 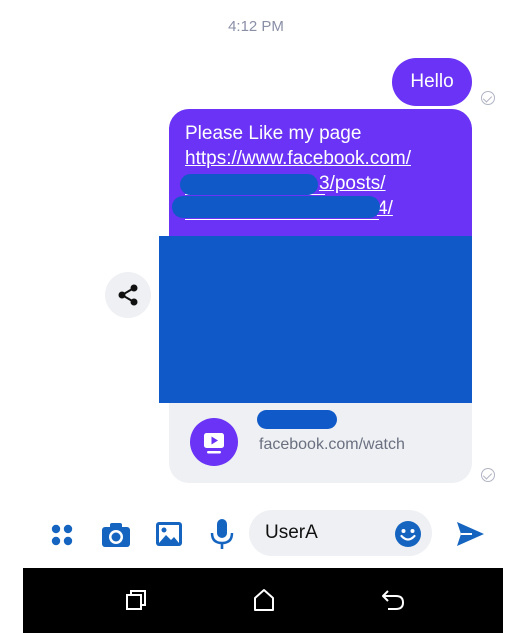 I want to click on gallery-button, so click(x=169, y=534).